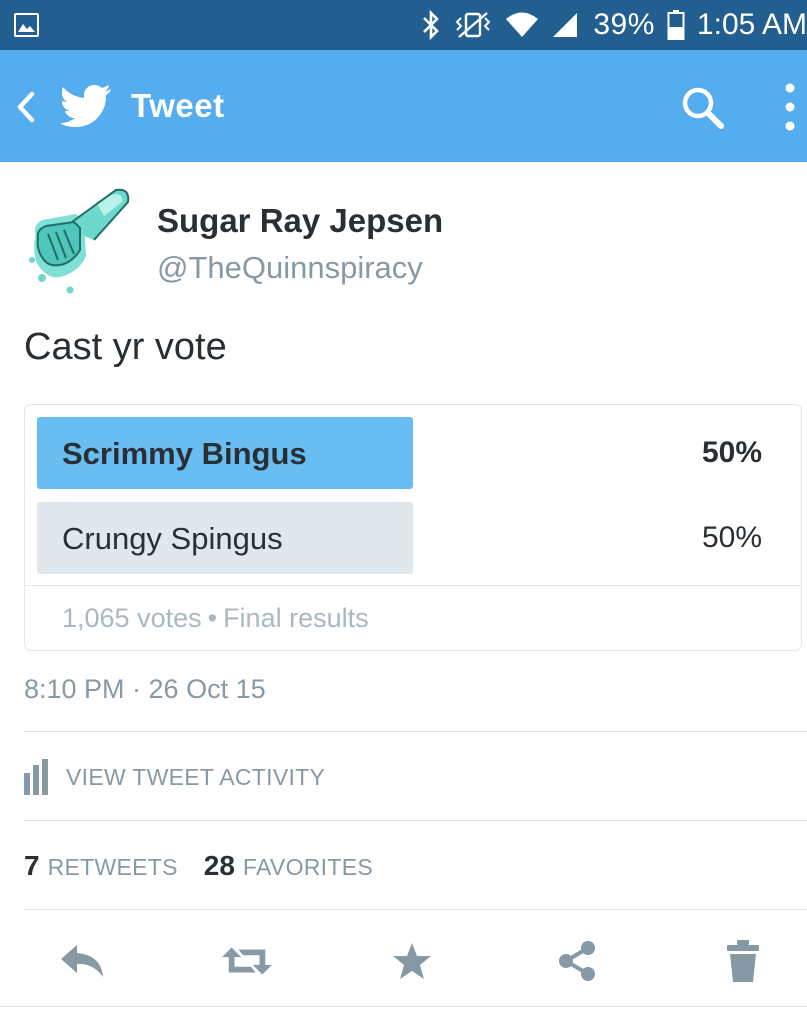 The width and height of the screenshot is (807, 1024). I want to click on author-handle: @TheQuinnspiracy, so click(290, 268).